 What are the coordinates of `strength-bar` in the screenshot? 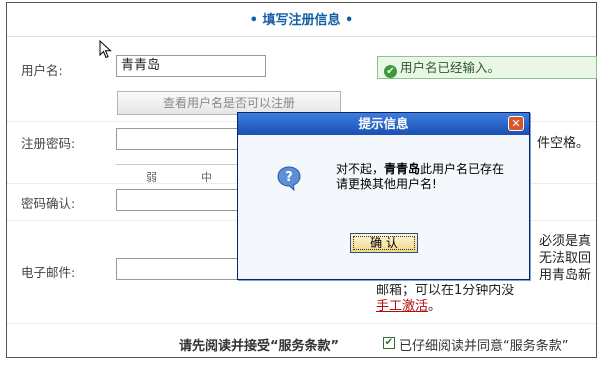 It's located at (180, 164).